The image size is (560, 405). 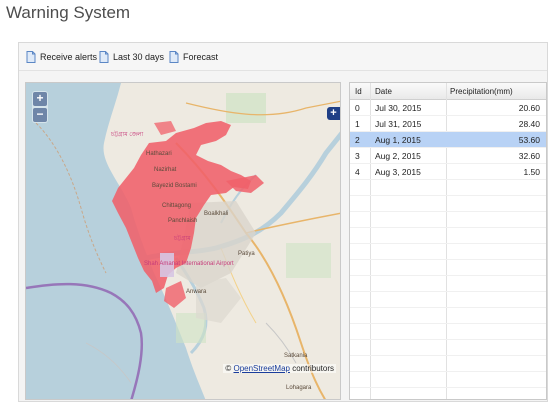 What do you see at coordinates (40, 107) in the screenshot?
I see `zoom-control: + −` at bounding box center [40, 107].